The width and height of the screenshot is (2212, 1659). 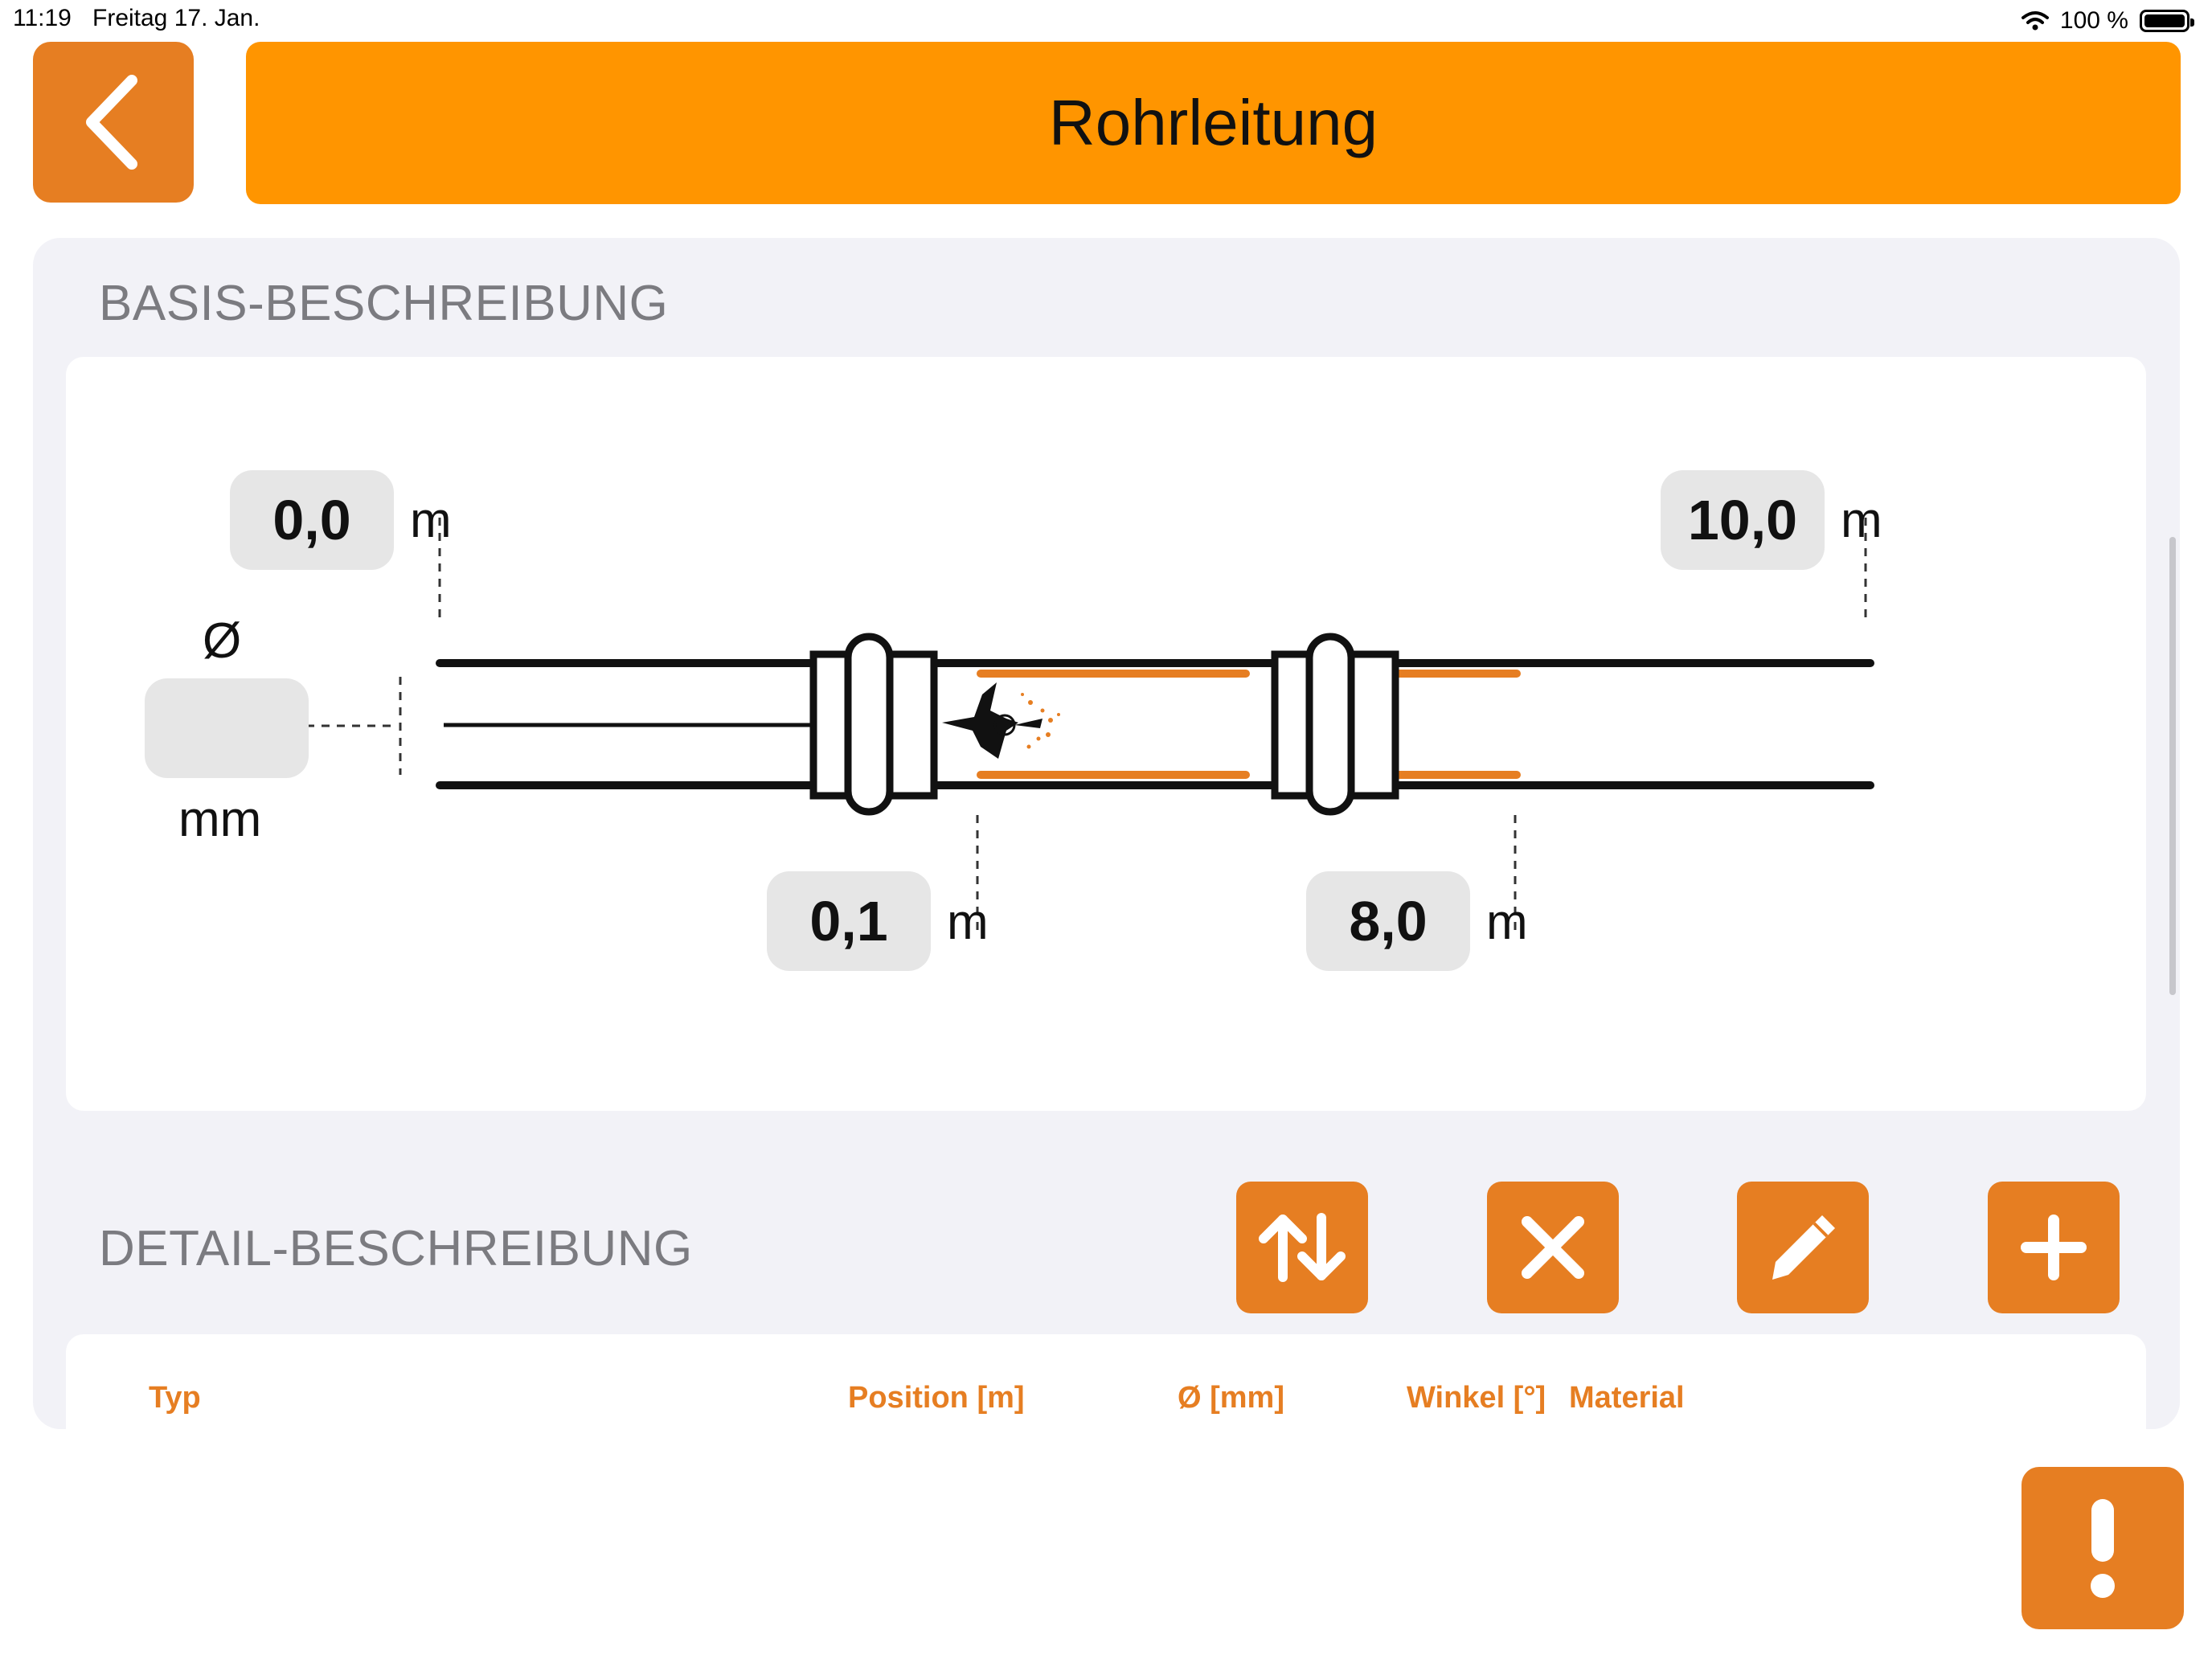 I want to click on plus-icon, so click(x=2054, y=1247).